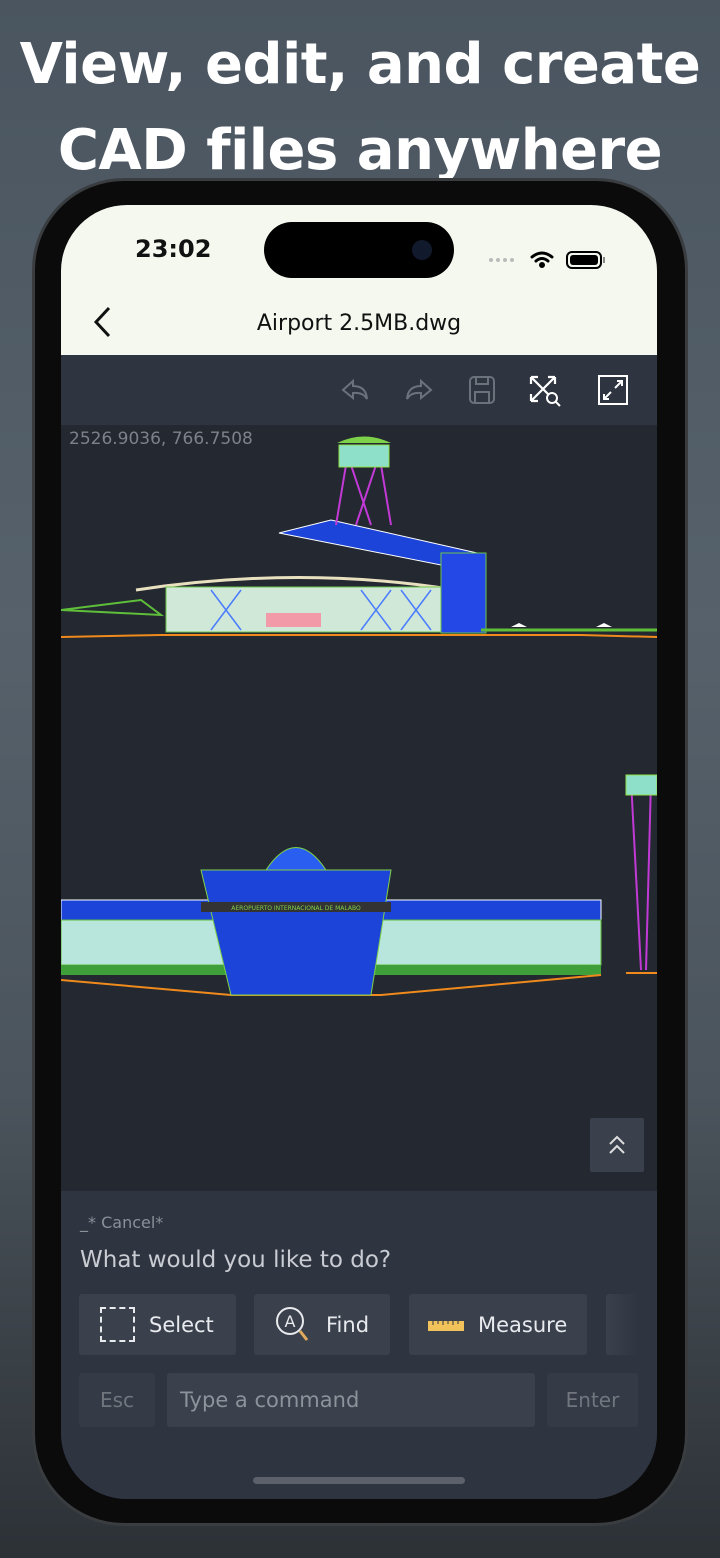 The image size is (720, 1558). I want to click on find-label: Find, so click(348, 1324).